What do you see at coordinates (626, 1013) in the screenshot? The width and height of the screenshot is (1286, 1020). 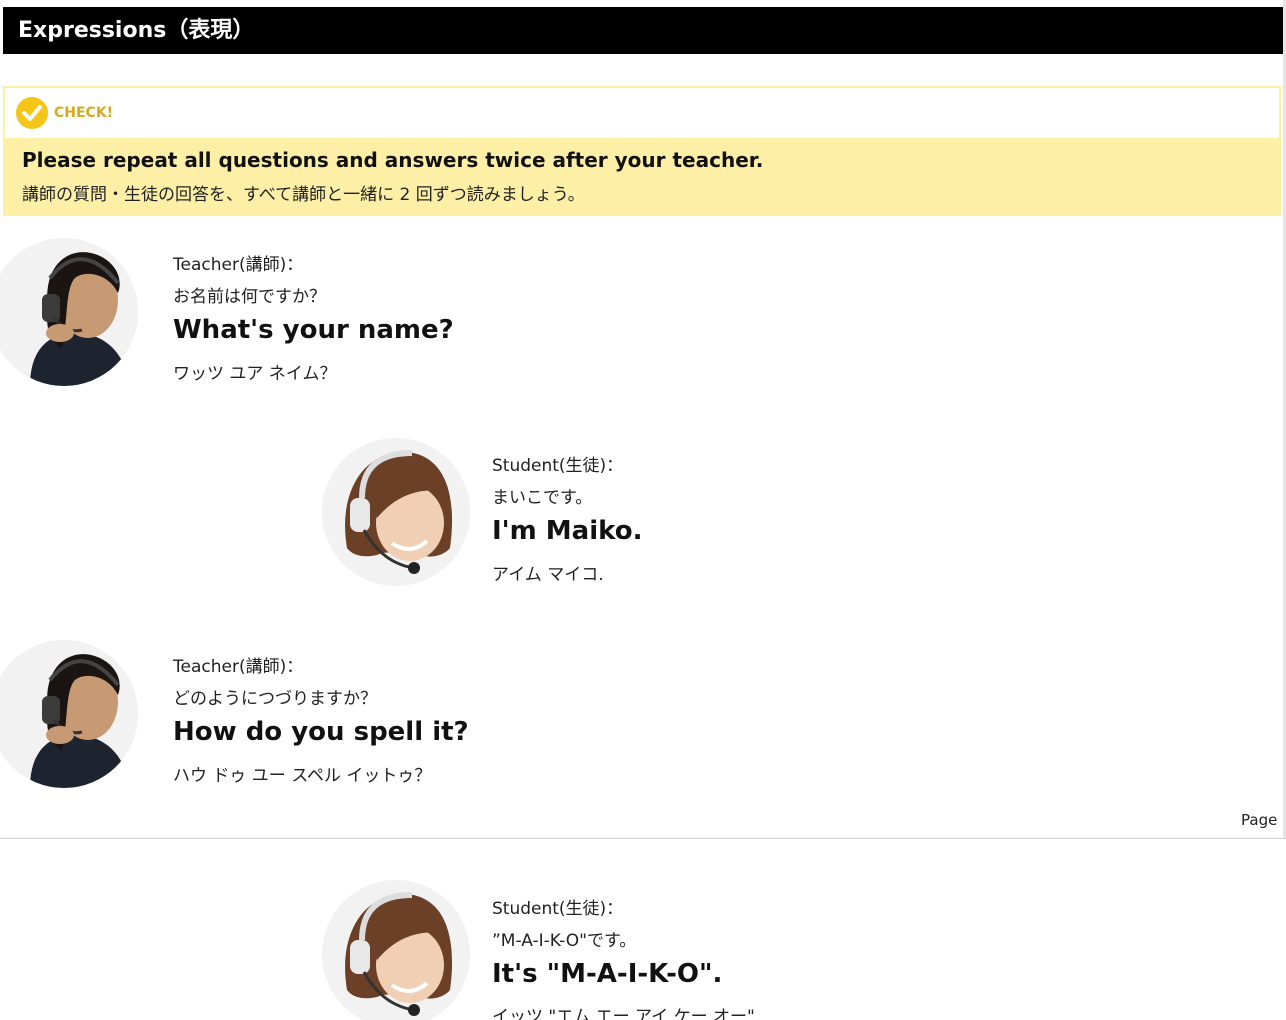 I see `katakana-line: イッツ "エム エー アイ ケー オー".` at bounding box center [626, 1013].